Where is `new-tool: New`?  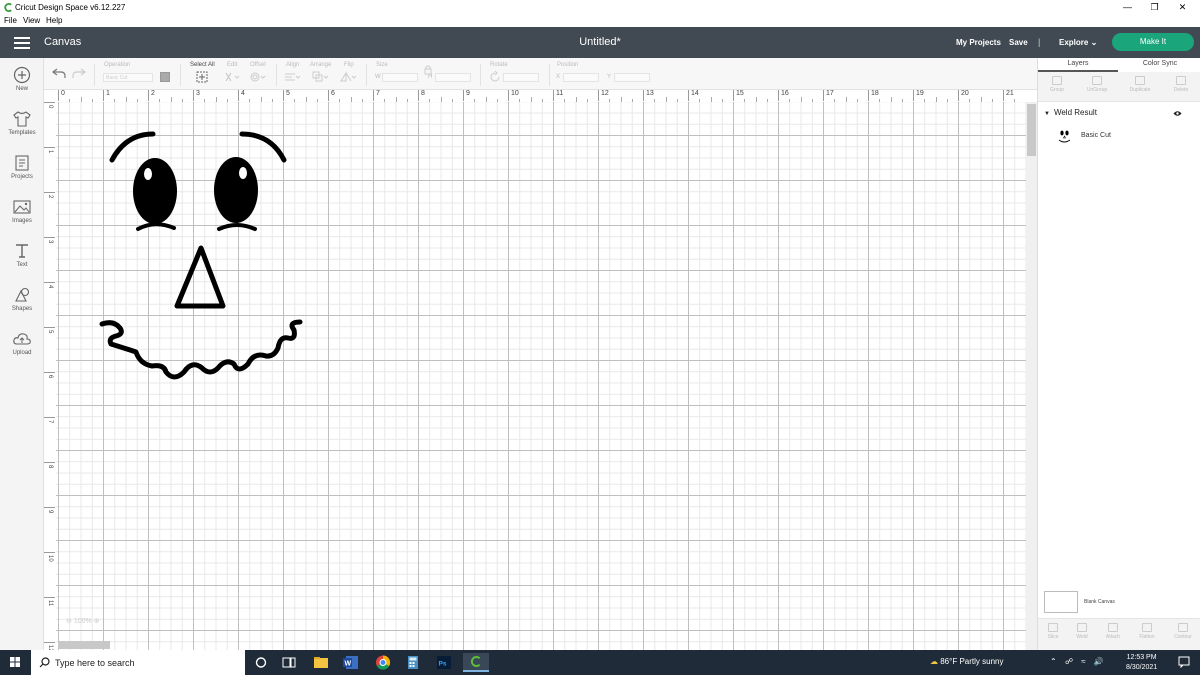
new-tool: New is located at coordinates (22, 86).